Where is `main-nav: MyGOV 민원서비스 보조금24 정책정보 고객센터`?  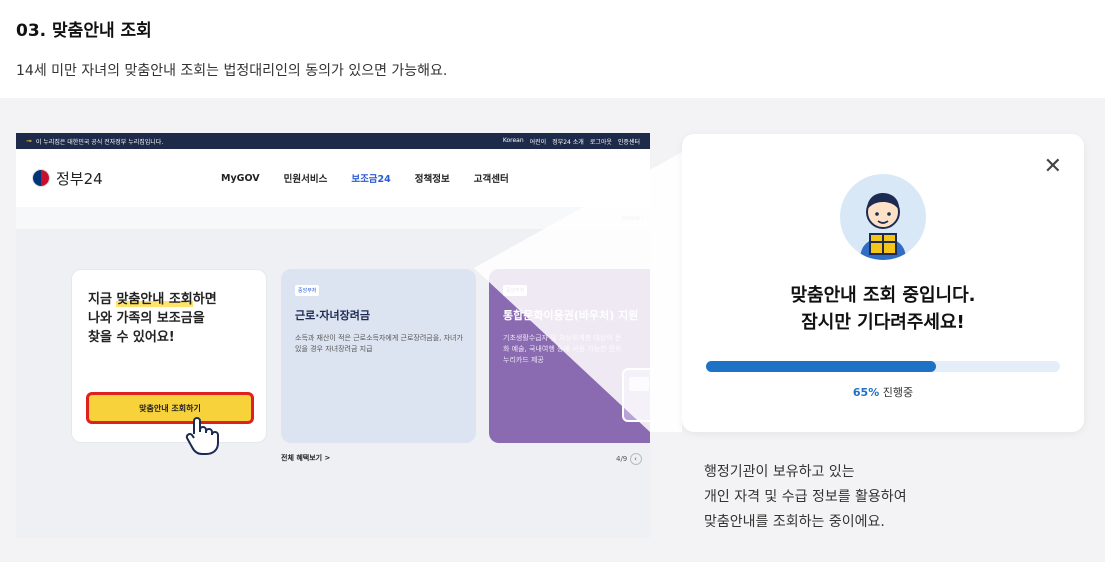 main-nav: MyGOV 민원서비스 보조금24 정책정보 고객센터 is located at coordinates (365, 178).